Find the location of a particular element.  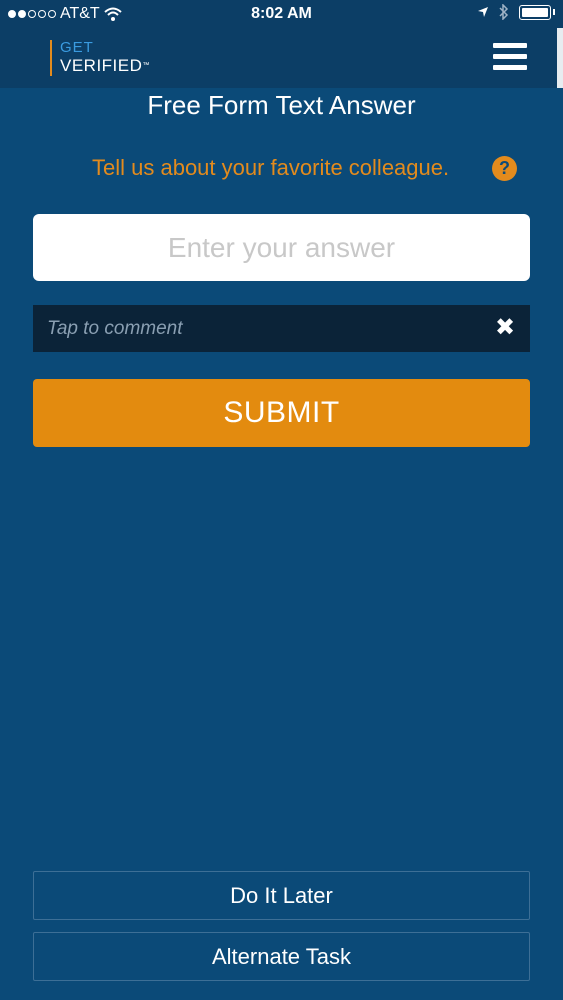

question-row: Tell us about your favorite colleague. ? is located at coordinates (281, 168).